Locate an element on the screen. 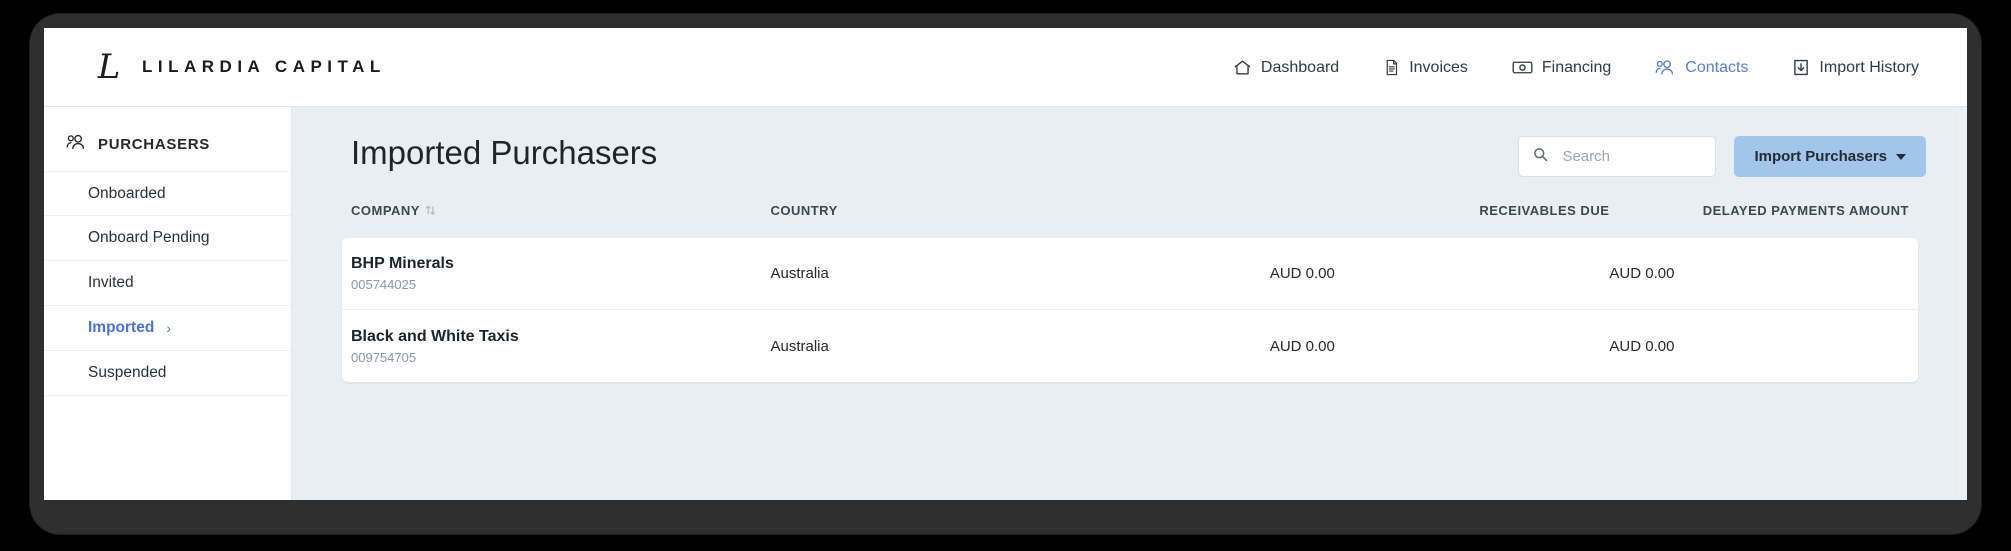 The height and width of the screenshot is (551, 2011). column-header-delayed-payments-label: DELAYED PAYMENTS AMOUNT is located at coordinates (1805, 210).